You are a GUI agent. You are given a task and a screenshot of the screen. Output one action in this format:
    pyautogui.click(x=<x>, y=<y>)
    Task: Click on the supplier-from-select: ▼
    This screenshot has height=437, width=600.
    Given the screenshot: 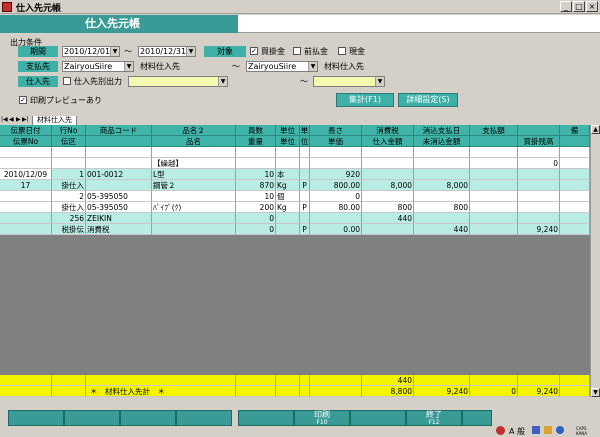 What is the action you would take?
    pyautogui.click(x=178, y=81)
    